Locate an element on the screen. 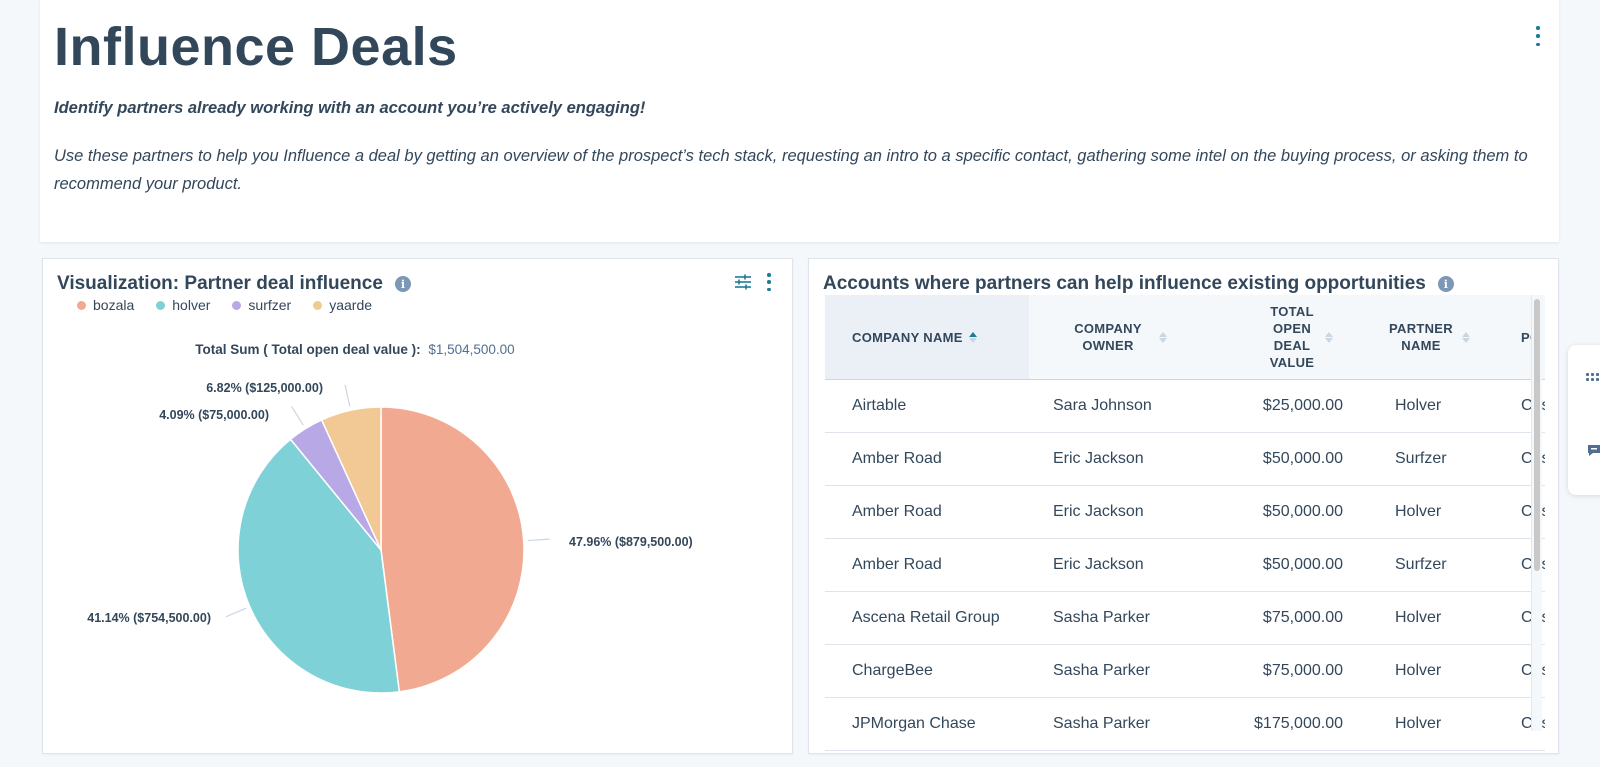 Image resolution: width=1600 pixels, height=767 pixels. chat-icon is located at coordinates (1593, 451).